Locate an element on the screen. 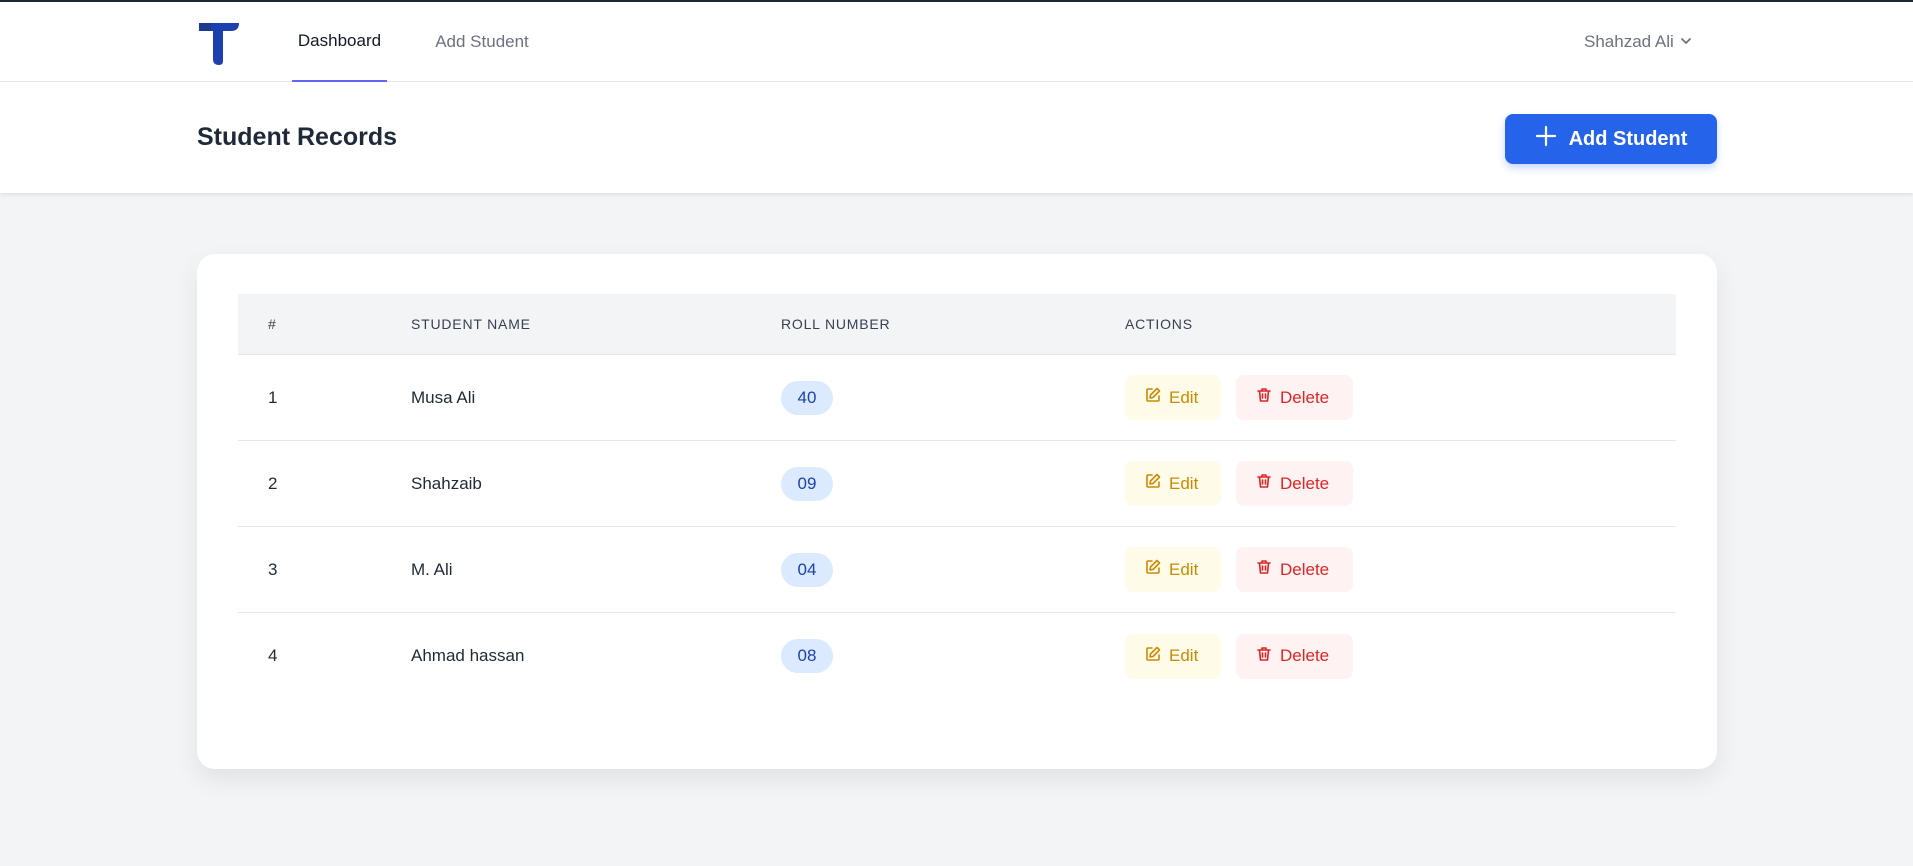  column-header-name: STUDENT NAME is located at coordinates (471, 324).